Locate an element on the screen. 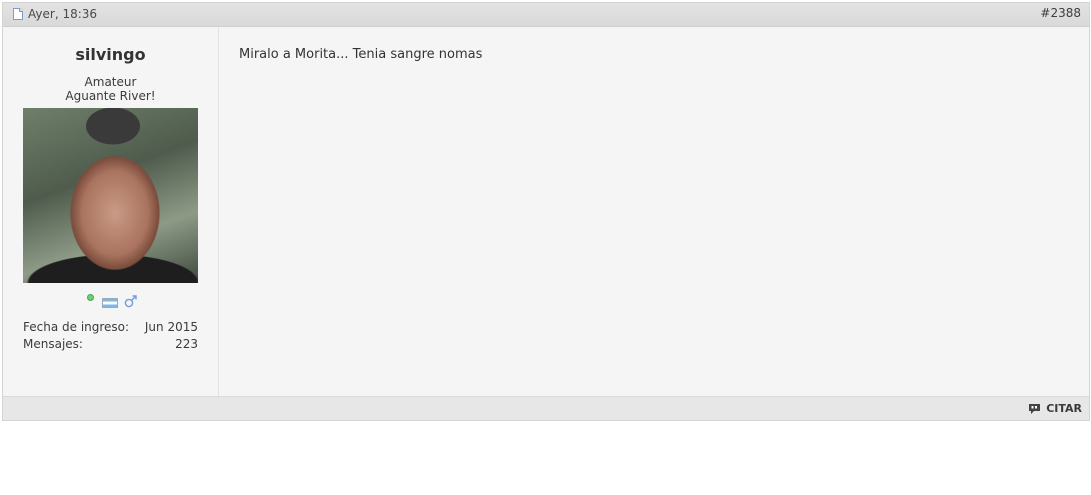 This screenshot has width=1091, height=495. user-stats: Fecha de ingreso: Jun 2015 Mensajes: 223 is located at coordinates (110, 336).